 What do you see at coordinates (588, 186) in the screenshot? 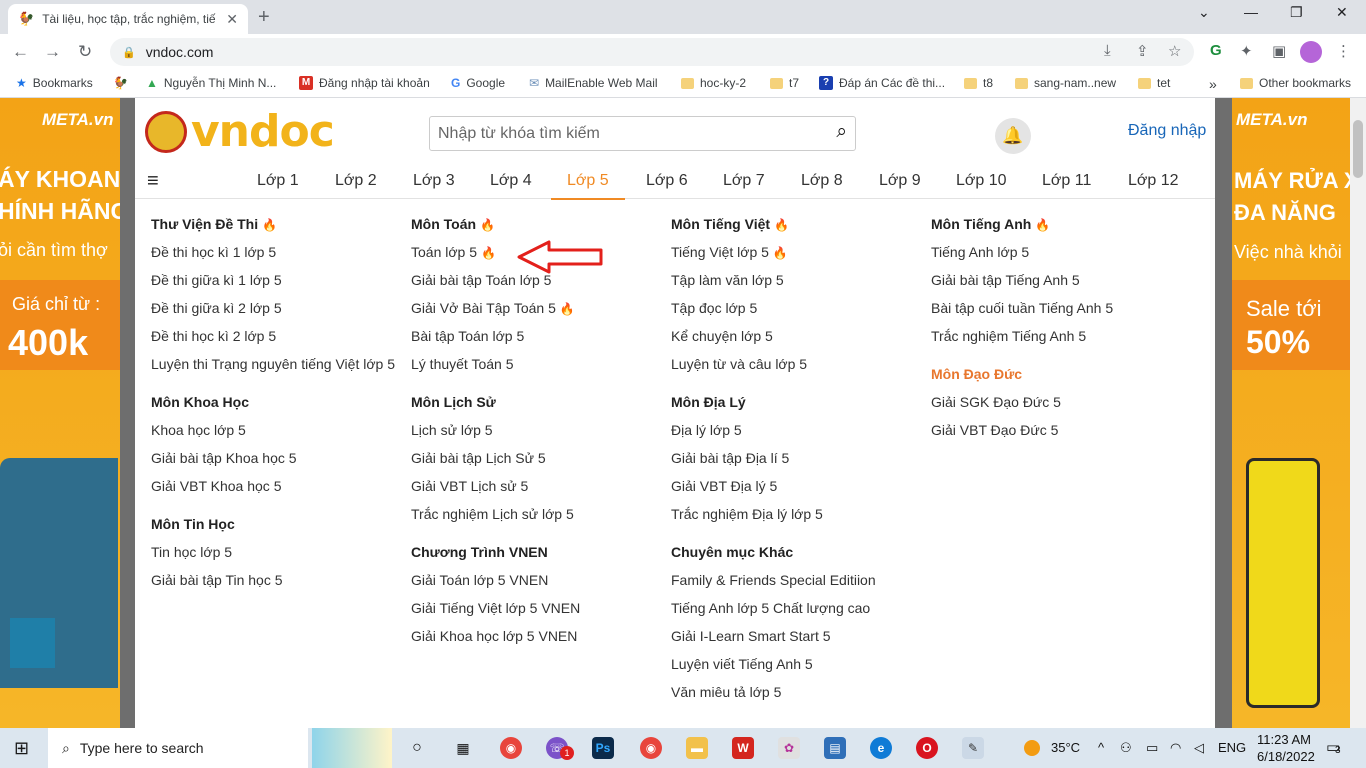
I see `grade-tab-active: Lớp 5` at bounding box center [588, 186].